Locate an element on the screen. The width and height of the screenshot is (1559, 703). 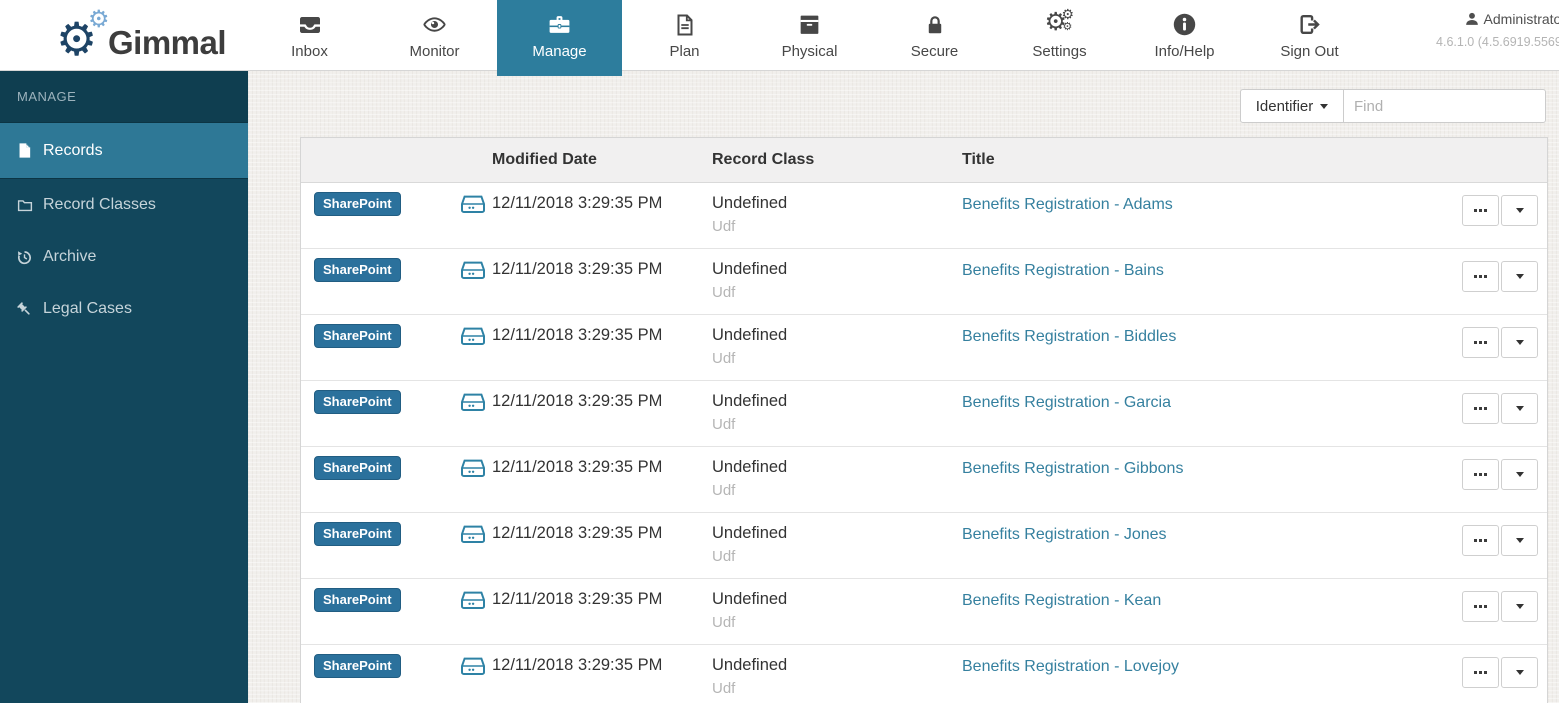
record-title-link: Benefits Registration - Gibbons is located at coordinates (1072, 469).